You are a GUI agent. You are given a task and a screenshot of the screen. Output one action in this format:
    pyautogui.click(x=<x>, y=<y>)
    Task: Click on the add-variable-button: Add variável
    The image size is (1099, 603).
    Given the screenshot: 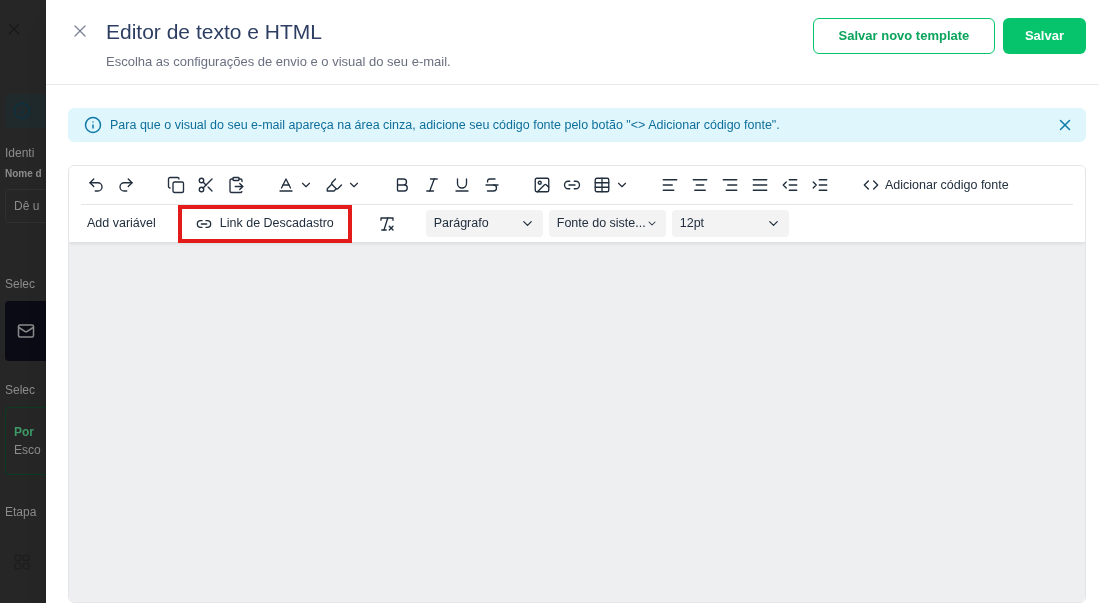 What is the action you would take?
    pyautogui.click(x=121, y=223)
    